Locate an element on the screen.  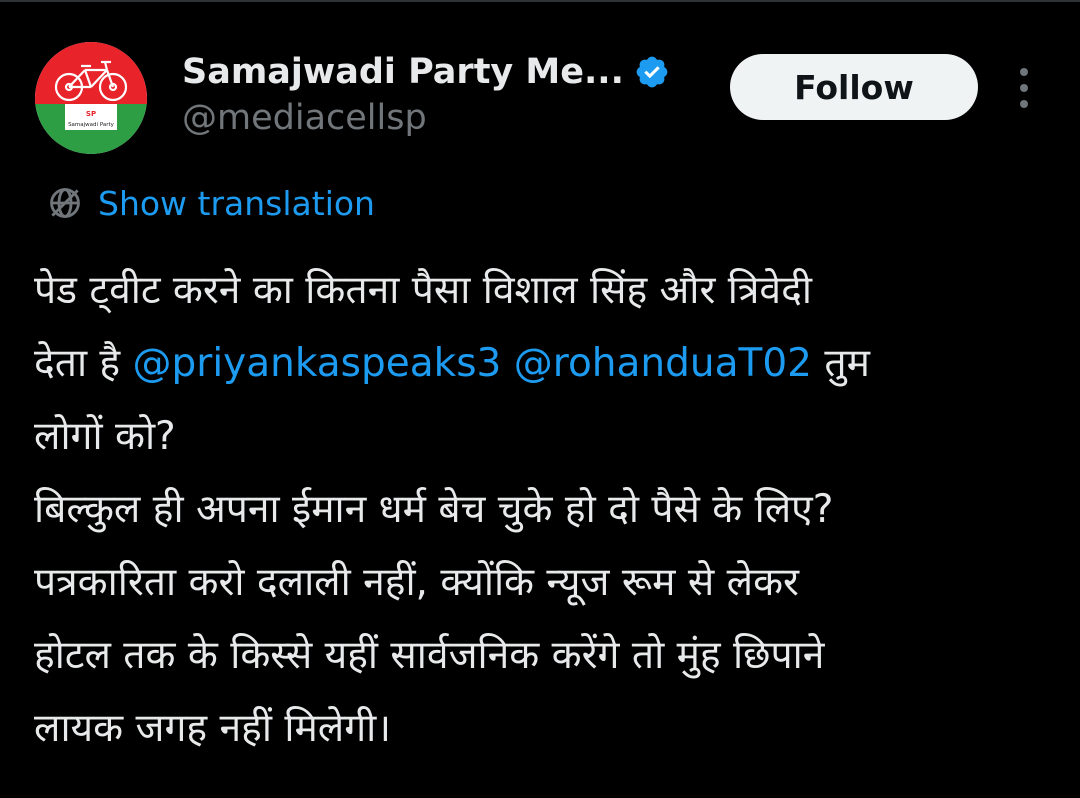
avatar: SP Samajwadi Party is located at coordinates (91, 98).